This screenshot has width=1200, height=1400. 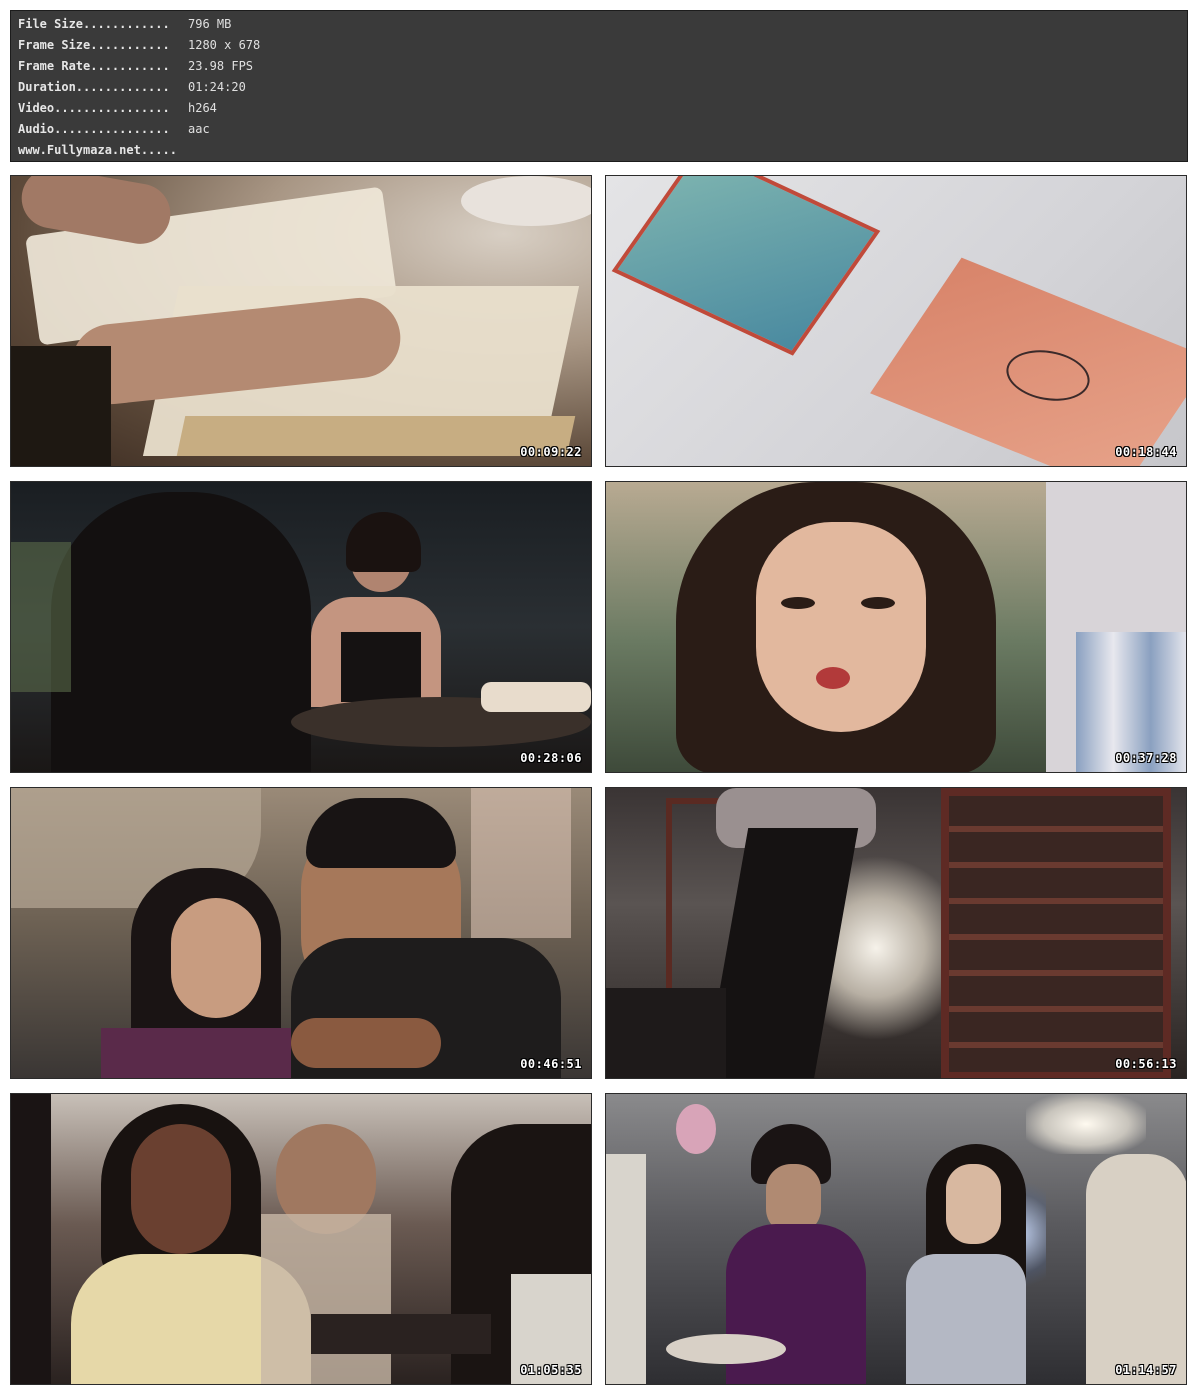 I want to click on info-row-duration: Duration............. 01:24:20, so click(x=132, y=87).